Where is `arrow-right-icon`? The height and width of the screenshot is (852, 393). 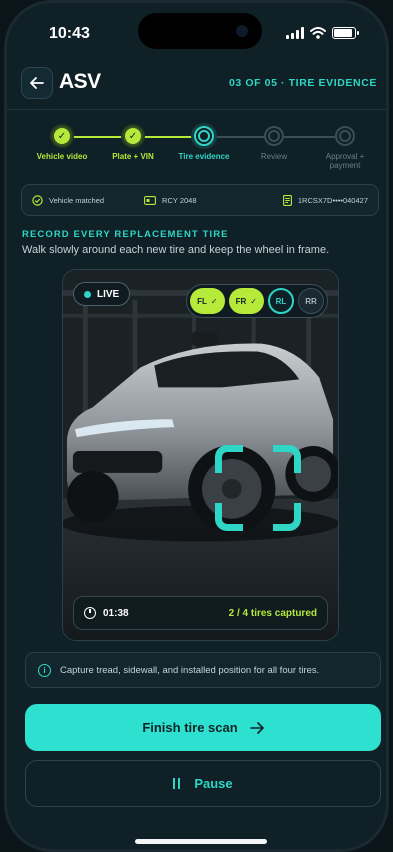
arrow-right-icon is located at coordinates (256, 727).